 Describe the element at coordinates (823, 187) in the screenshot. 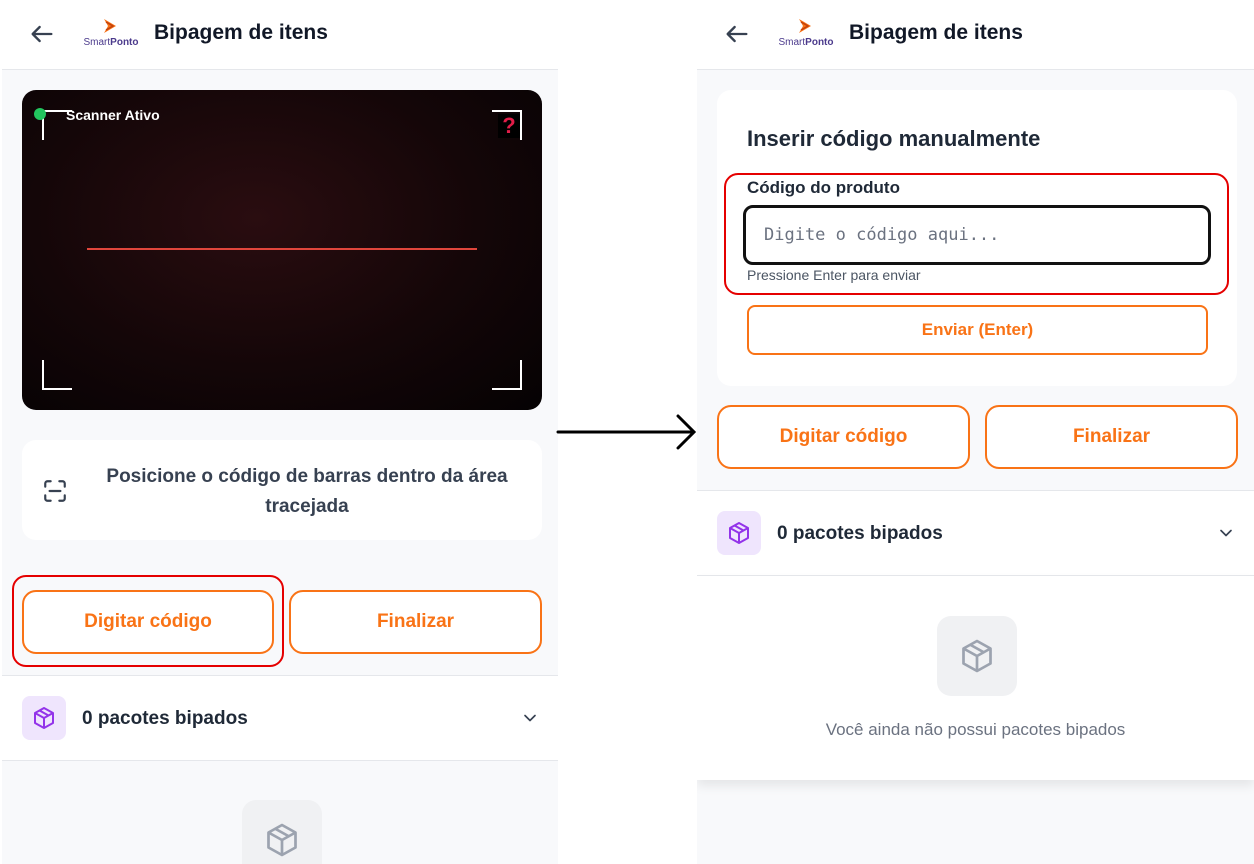

I see `product-code-label: Código do produto` at that location.